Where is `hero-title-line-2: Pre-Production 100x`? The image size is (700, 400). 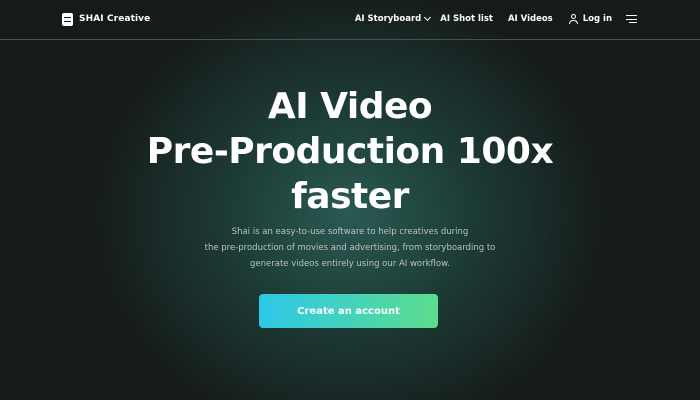
hero-title-line-2: Pre-Production 100x is located at coordinates (350, 151).